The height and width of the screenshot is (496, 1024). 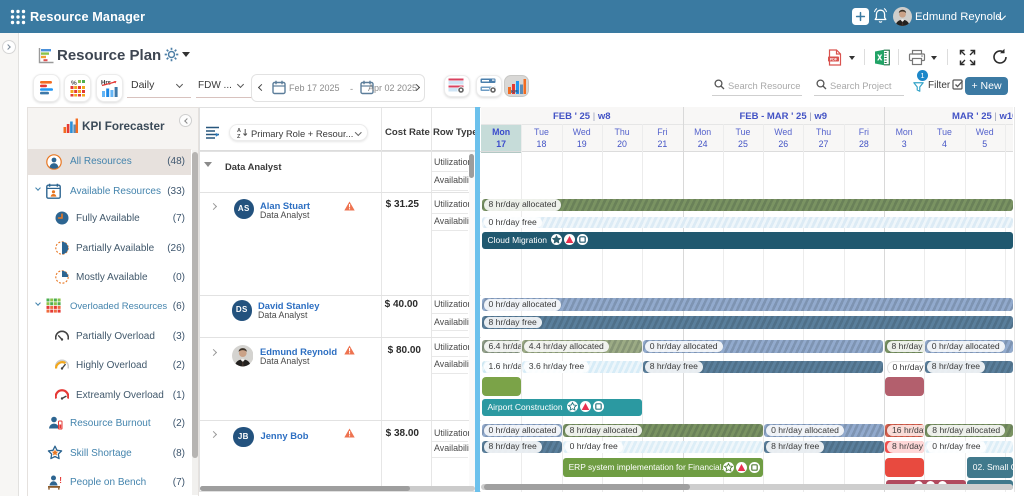 What do you see at coordinates (515, 91) in the screenshot?
I see `svg-text: KPI` at bounding box center [515, 91].